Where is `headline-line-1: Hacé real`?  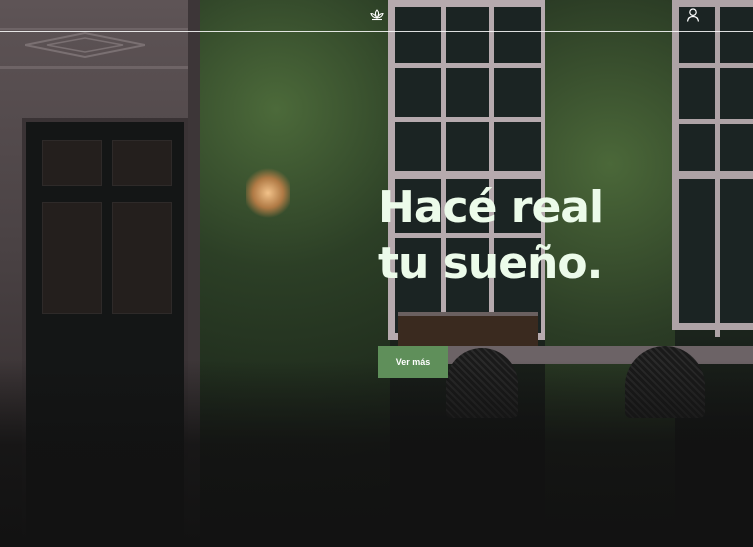
headline-line-1: Hacé real is located at coordinates (491, 207).